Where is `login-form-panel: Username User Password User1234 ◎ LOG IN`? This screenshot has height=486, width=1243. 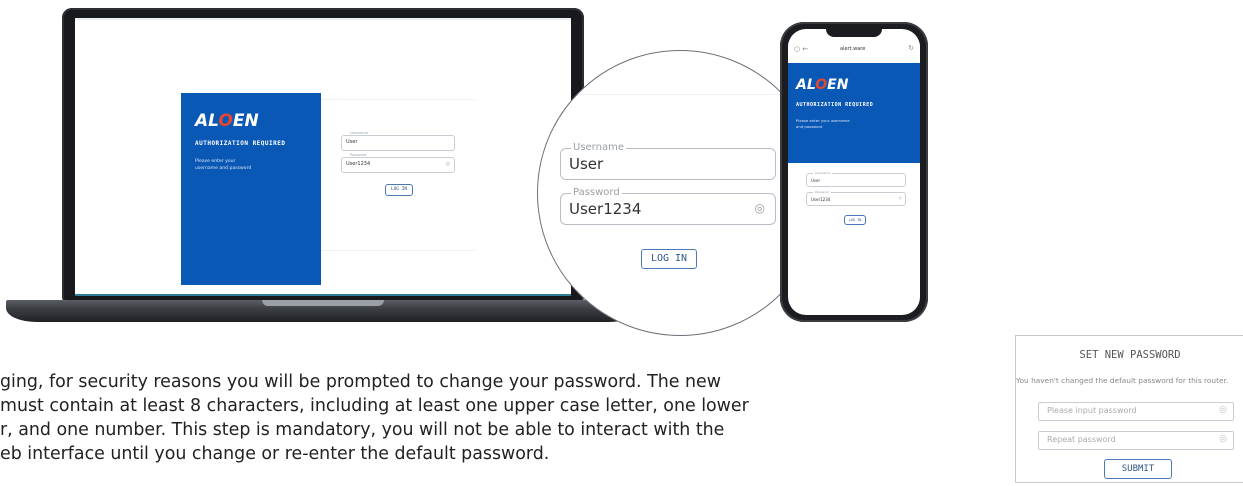 login-form-panel: Username User Password User1234 ◎ LOG IN is located at coordinates (398, 175).